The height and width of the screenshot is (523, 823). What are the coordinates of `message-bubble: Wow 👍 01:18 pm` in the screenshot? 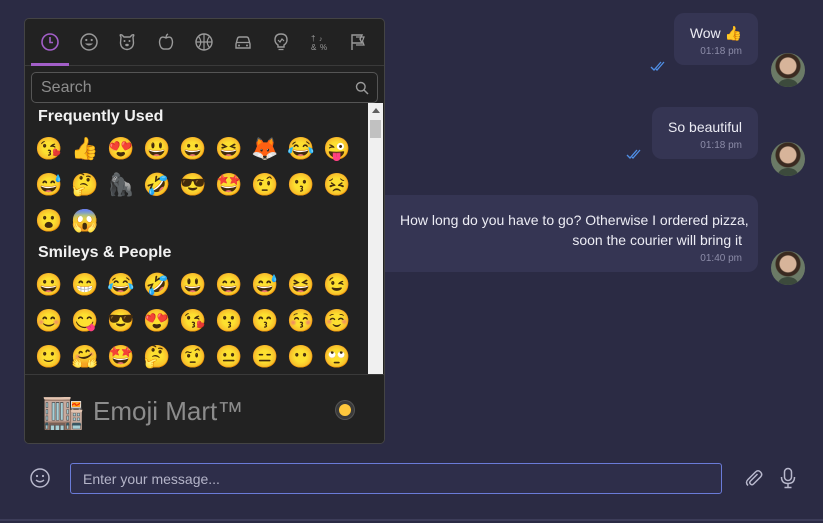 It's located at (715, 39).